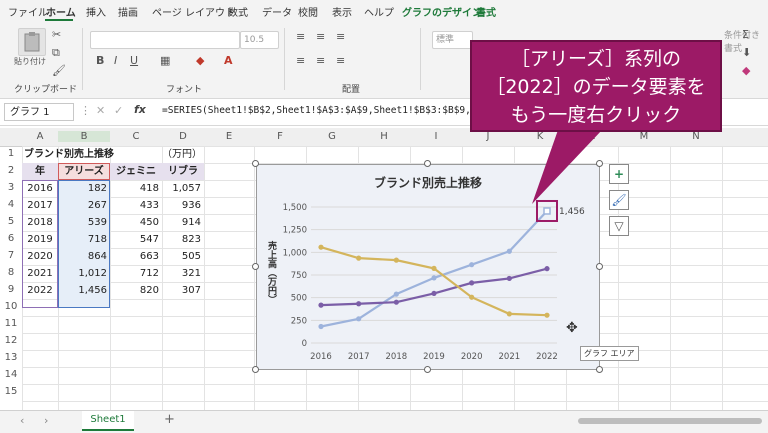 The image size is (768, 433). Describe the element at coordinates (11, 187) in the screenshot. I see `row-header: 3` at that location.